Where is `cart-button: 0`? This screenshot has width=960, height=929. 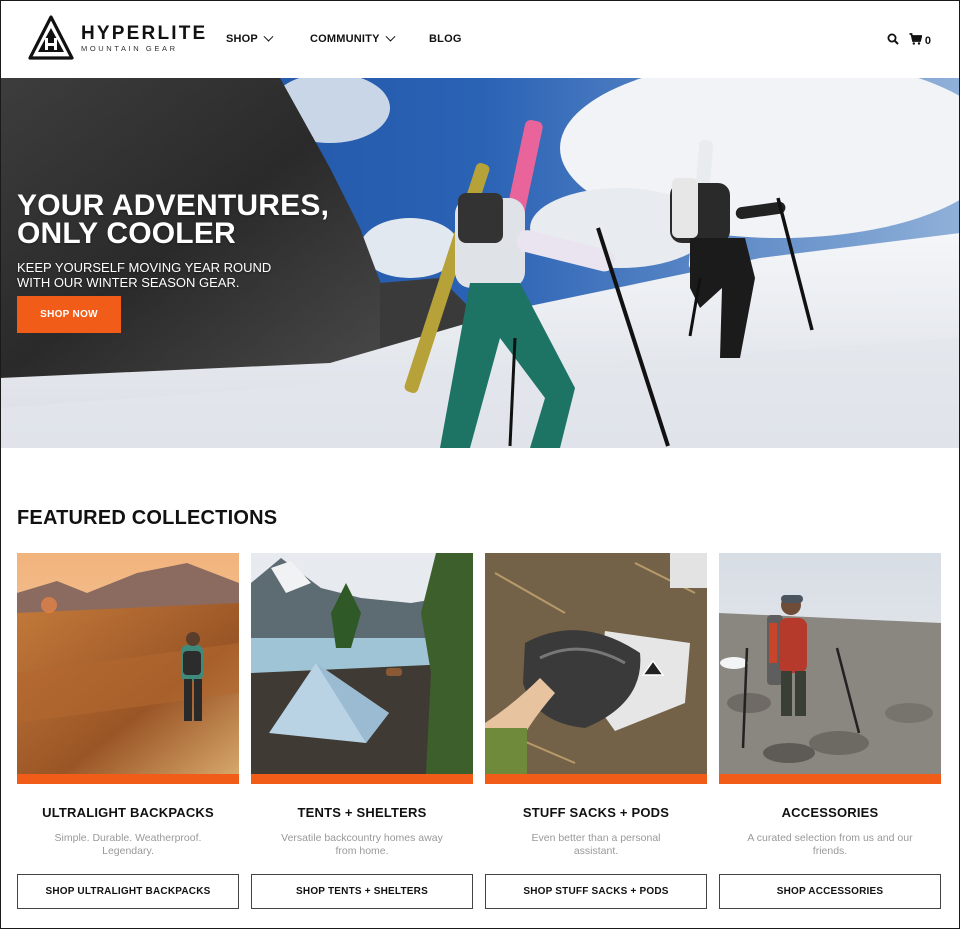 cart-button: 0 is located at coordinates (920, 40).